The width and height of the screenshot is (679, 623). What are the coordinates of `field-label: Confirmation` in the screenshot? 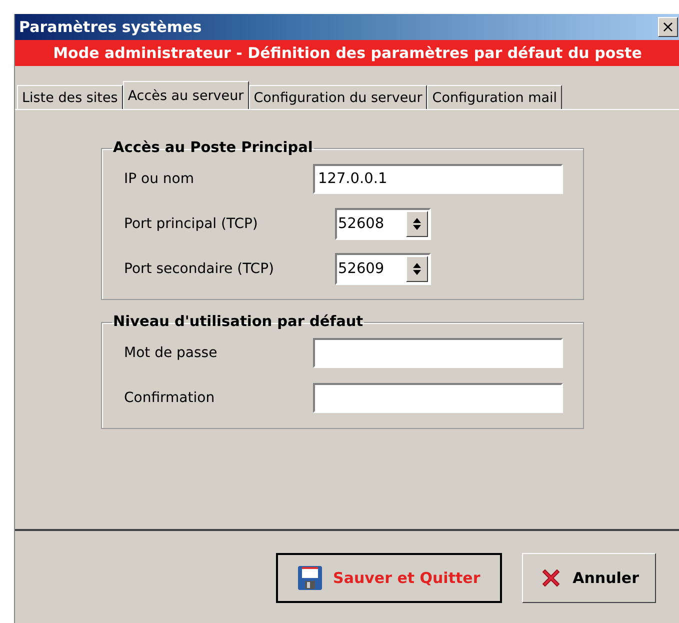 It's located at (169, 398).